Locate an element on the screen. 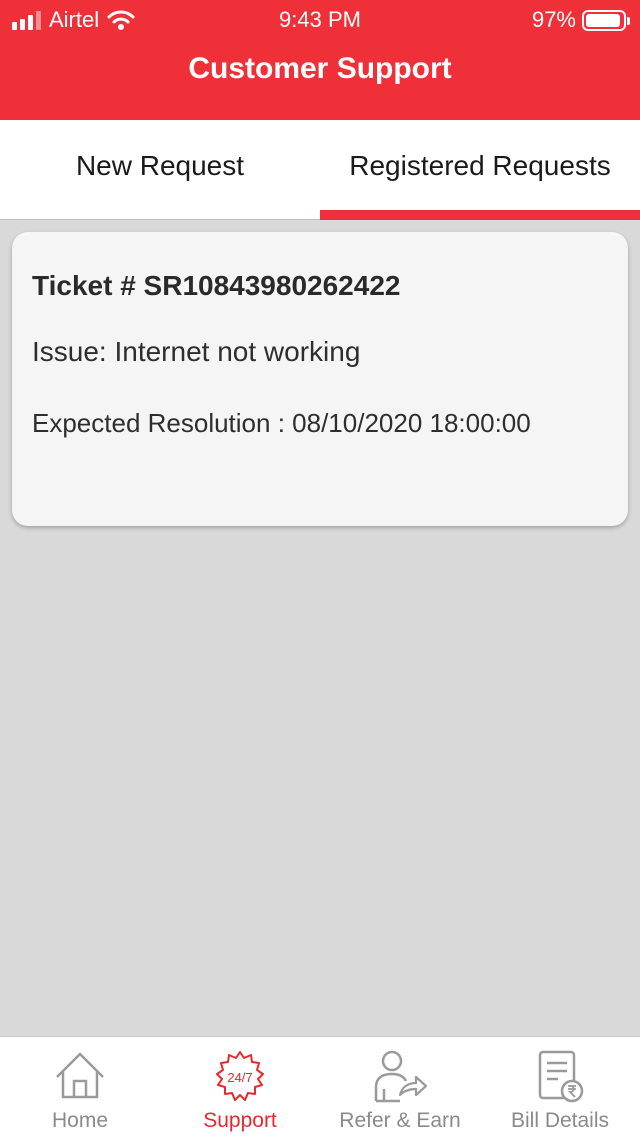  battery-percent: 97% is located at coordinates (553, 19).